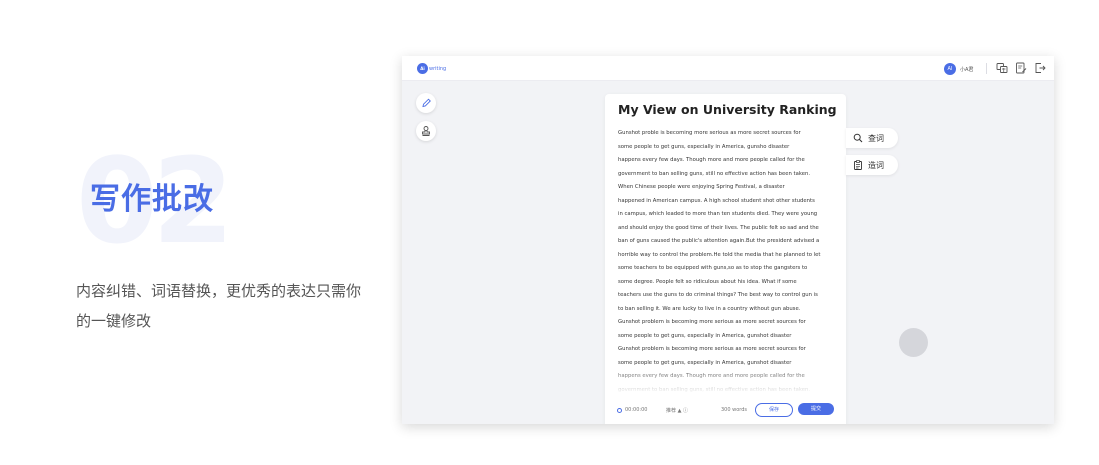 This screenshot has width=1099, height=465. What do you see at coordinates (152, 199) in the screenshot?
I see `feature-title: 写作批改` at bounding box center [152, 199].